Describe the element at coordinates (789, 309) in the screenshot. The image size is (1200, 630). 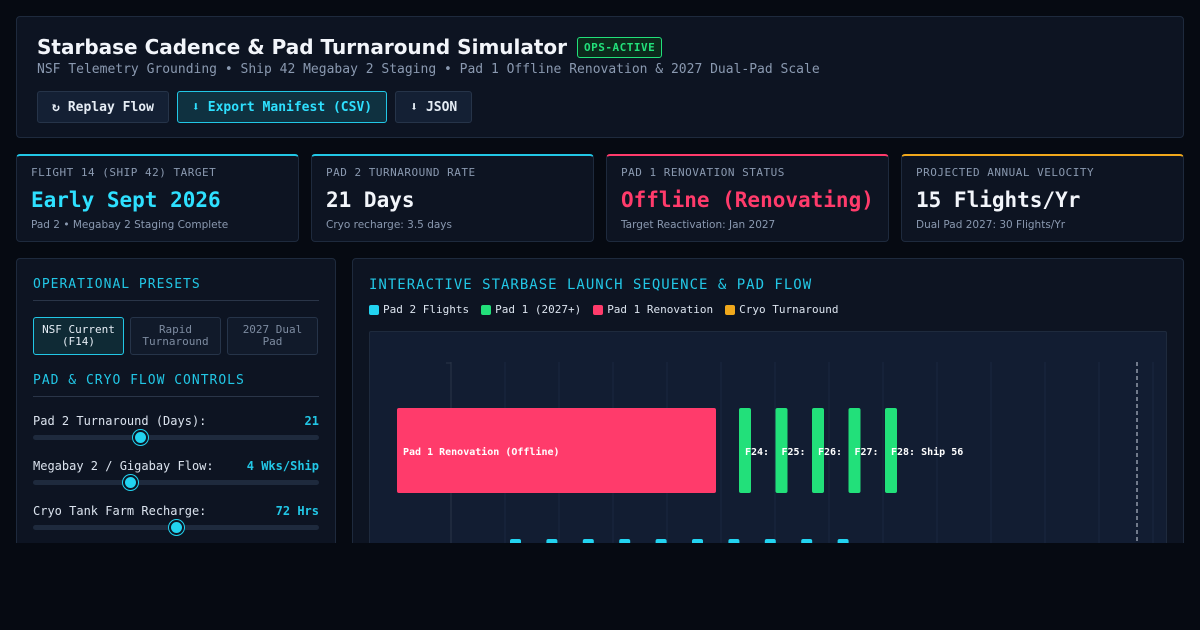
I see `legend-label: Cryo Turnaround` at that location.